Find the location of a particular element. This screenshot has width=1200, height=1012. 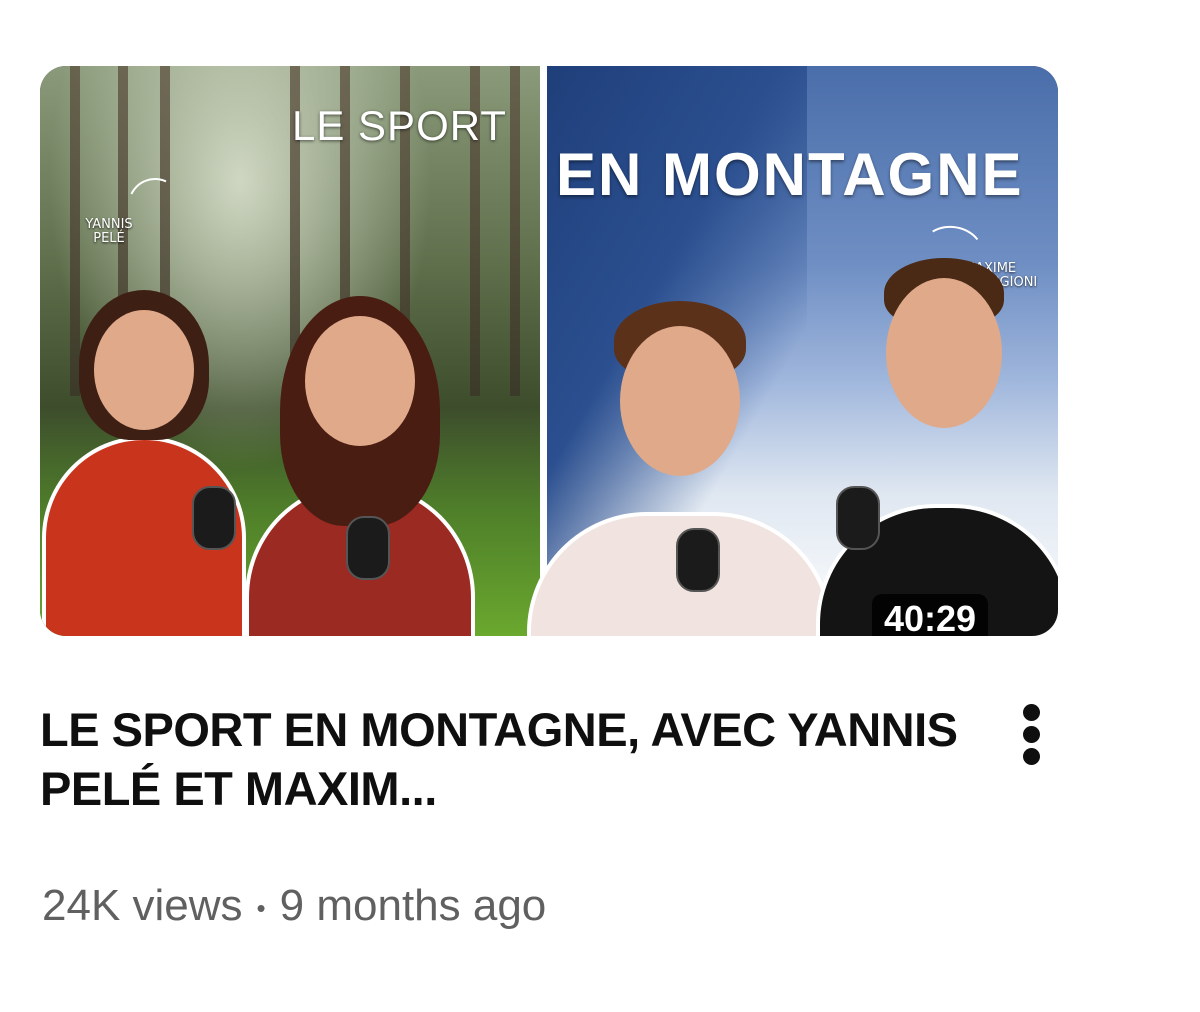

upload-age: 9 months ago is located at coordinates (413, 905).